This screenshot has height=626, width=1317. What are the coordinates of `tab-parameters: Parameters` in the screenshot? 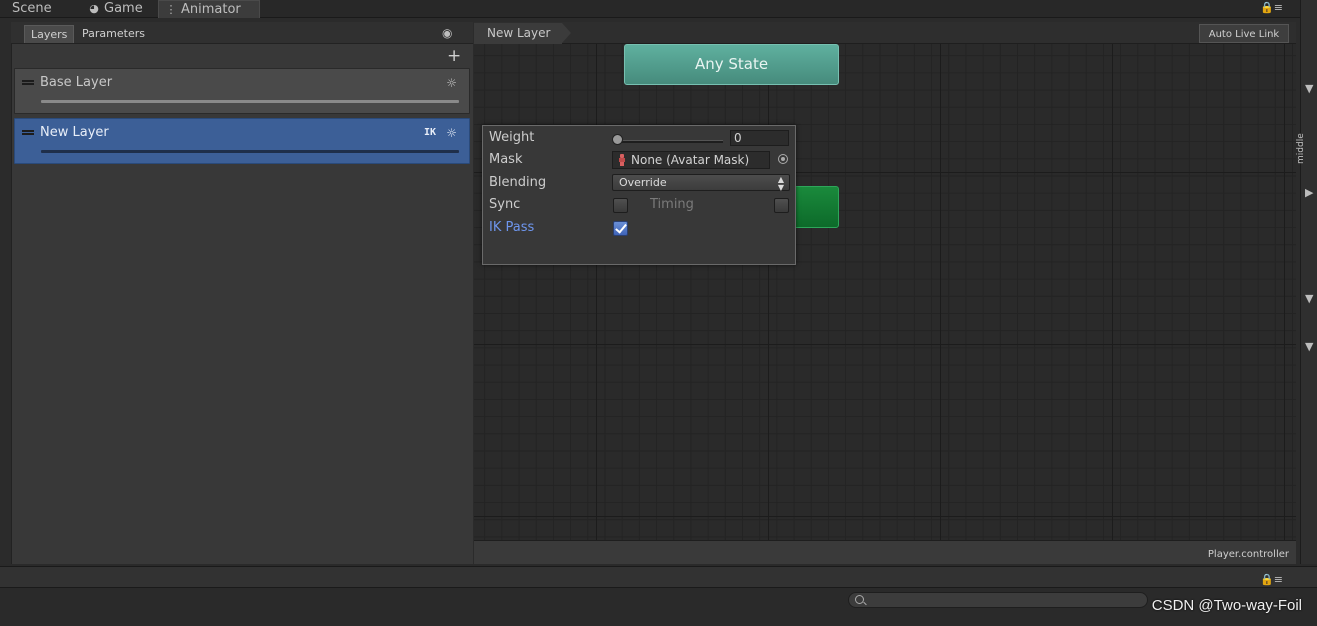 It's located at (113, 34).